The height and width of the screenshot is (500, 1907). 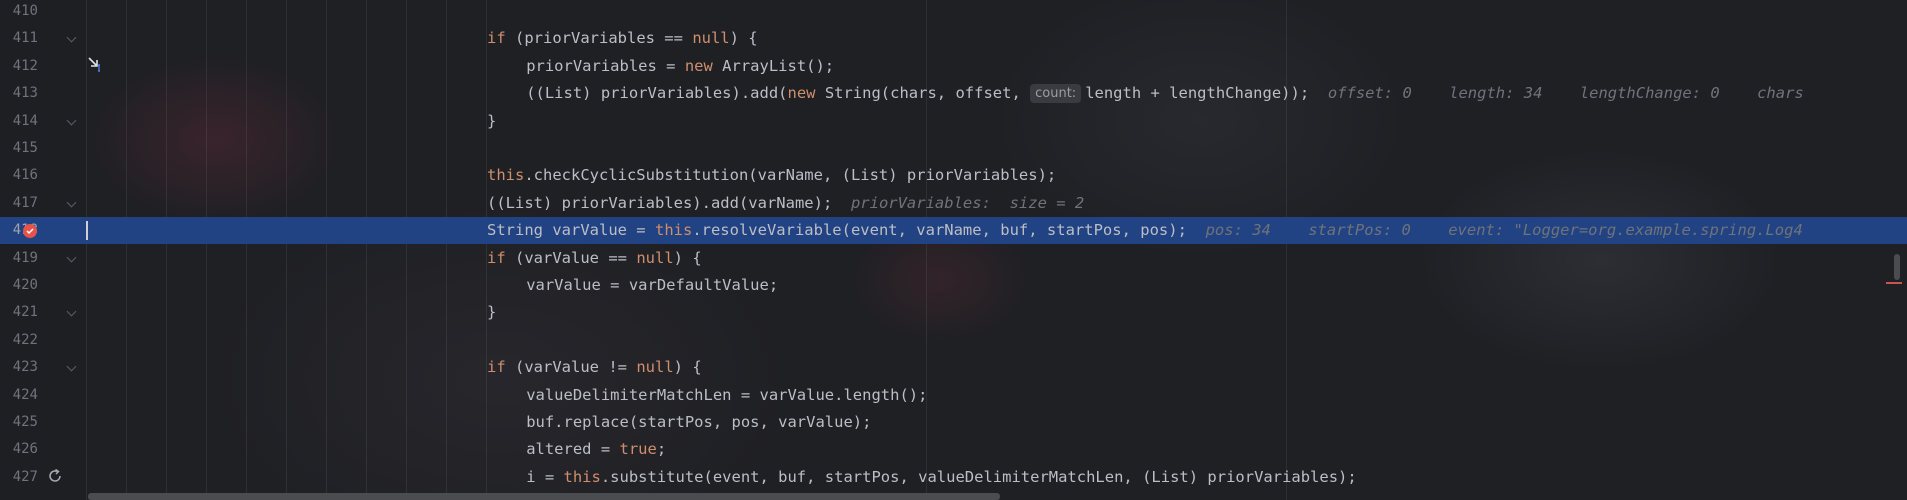 What do you see at coordinates (545, 476) in the screenshot?
I see `code-token: i =` at bounding box center [545, 476].